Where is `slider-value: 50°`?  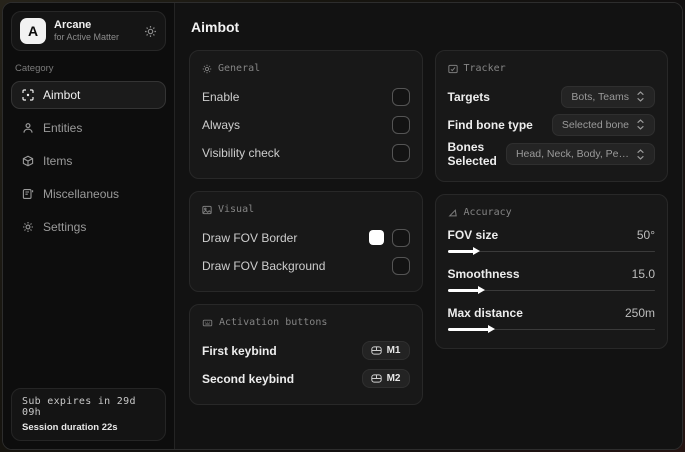
slider-value: 50° is located at coordinates (645, 235).